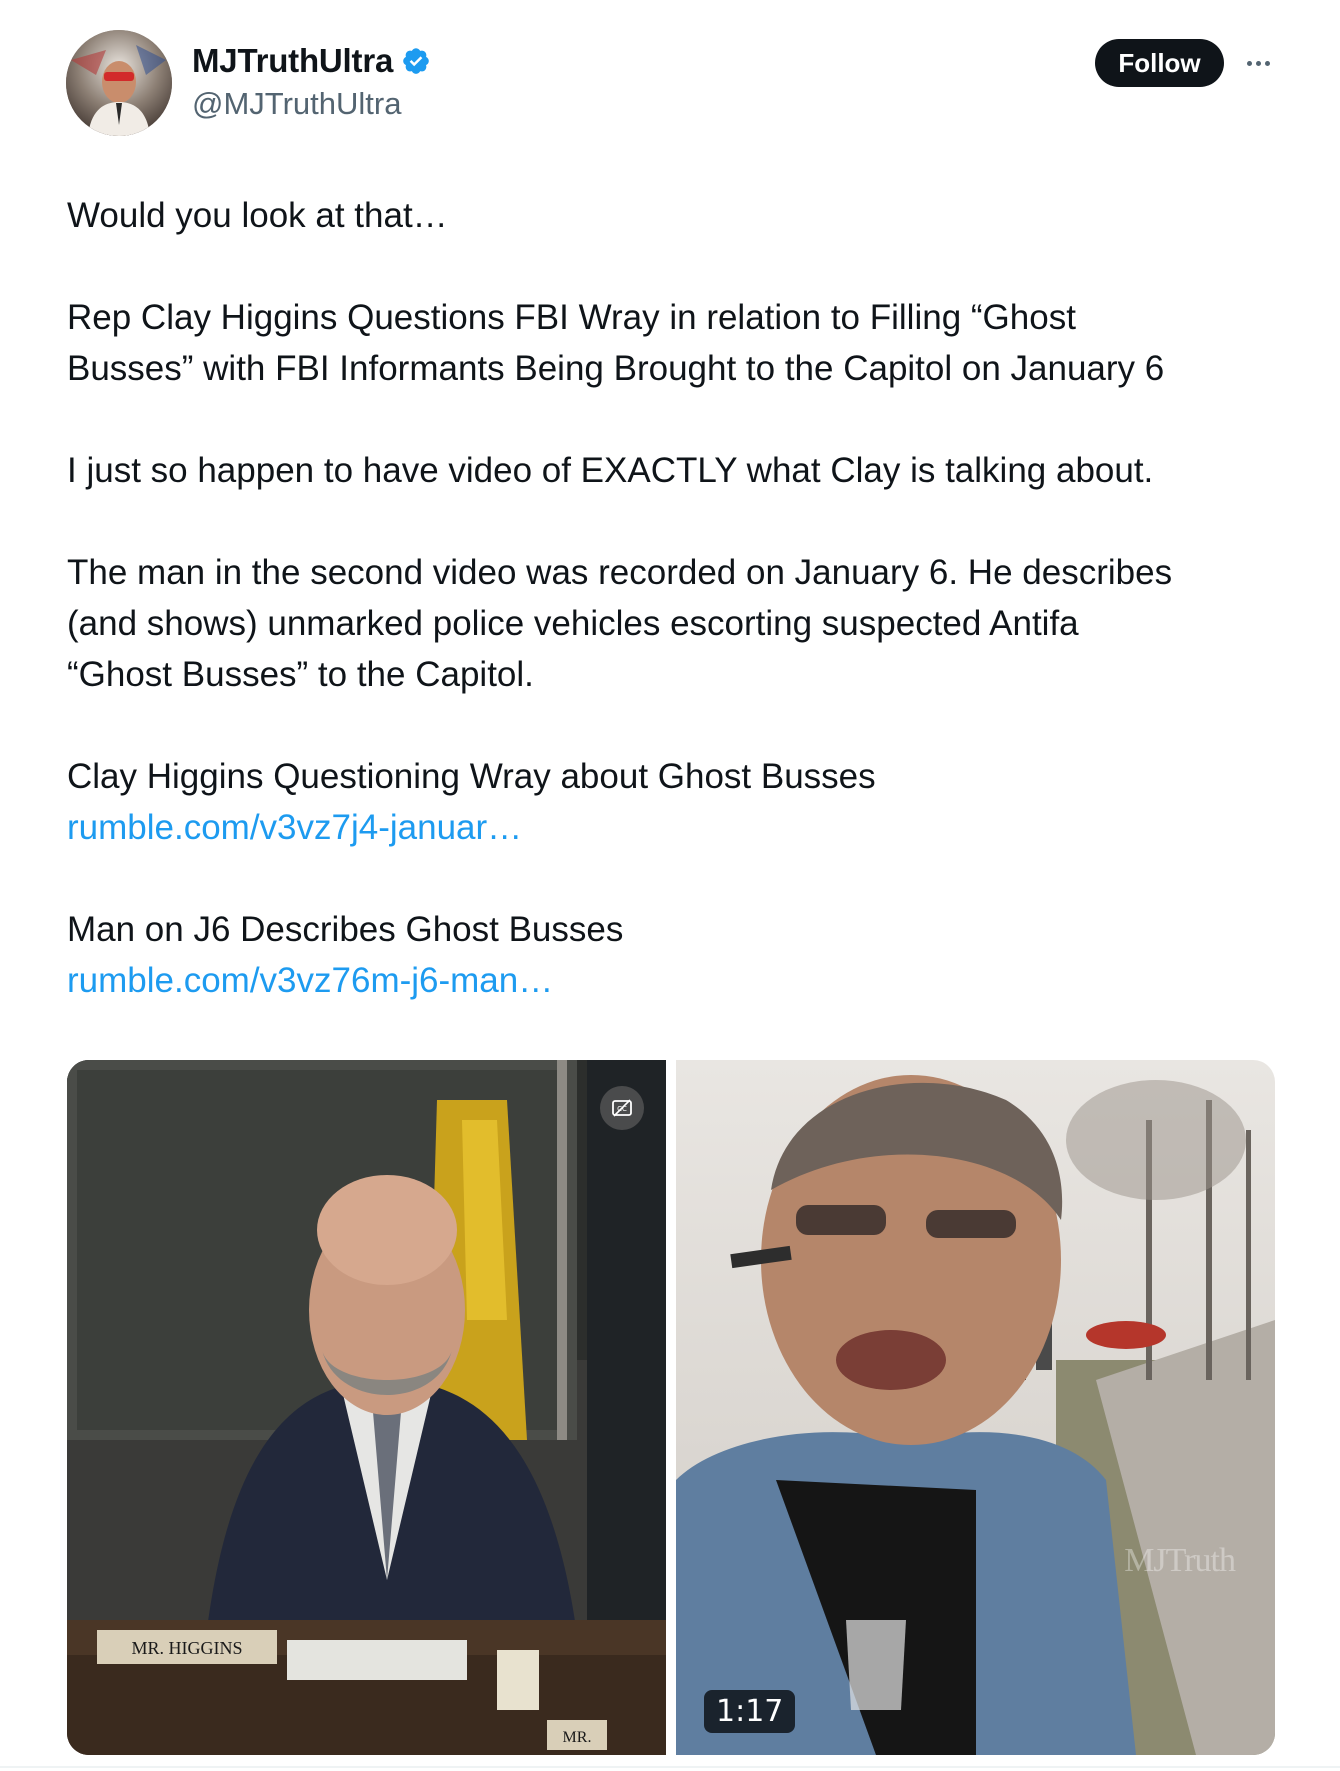  I want to click on avatar-image, so click(119, 83).